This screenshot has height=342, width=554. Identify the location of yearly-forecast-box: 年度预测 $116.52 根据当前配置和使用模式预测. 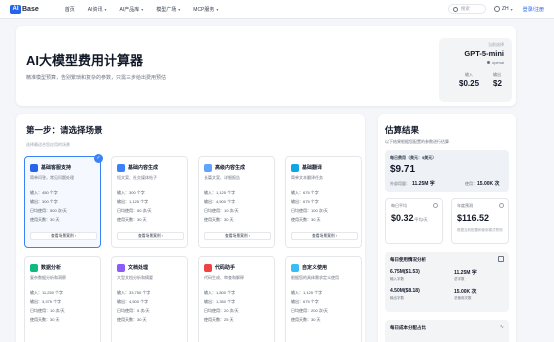
(480, 221).